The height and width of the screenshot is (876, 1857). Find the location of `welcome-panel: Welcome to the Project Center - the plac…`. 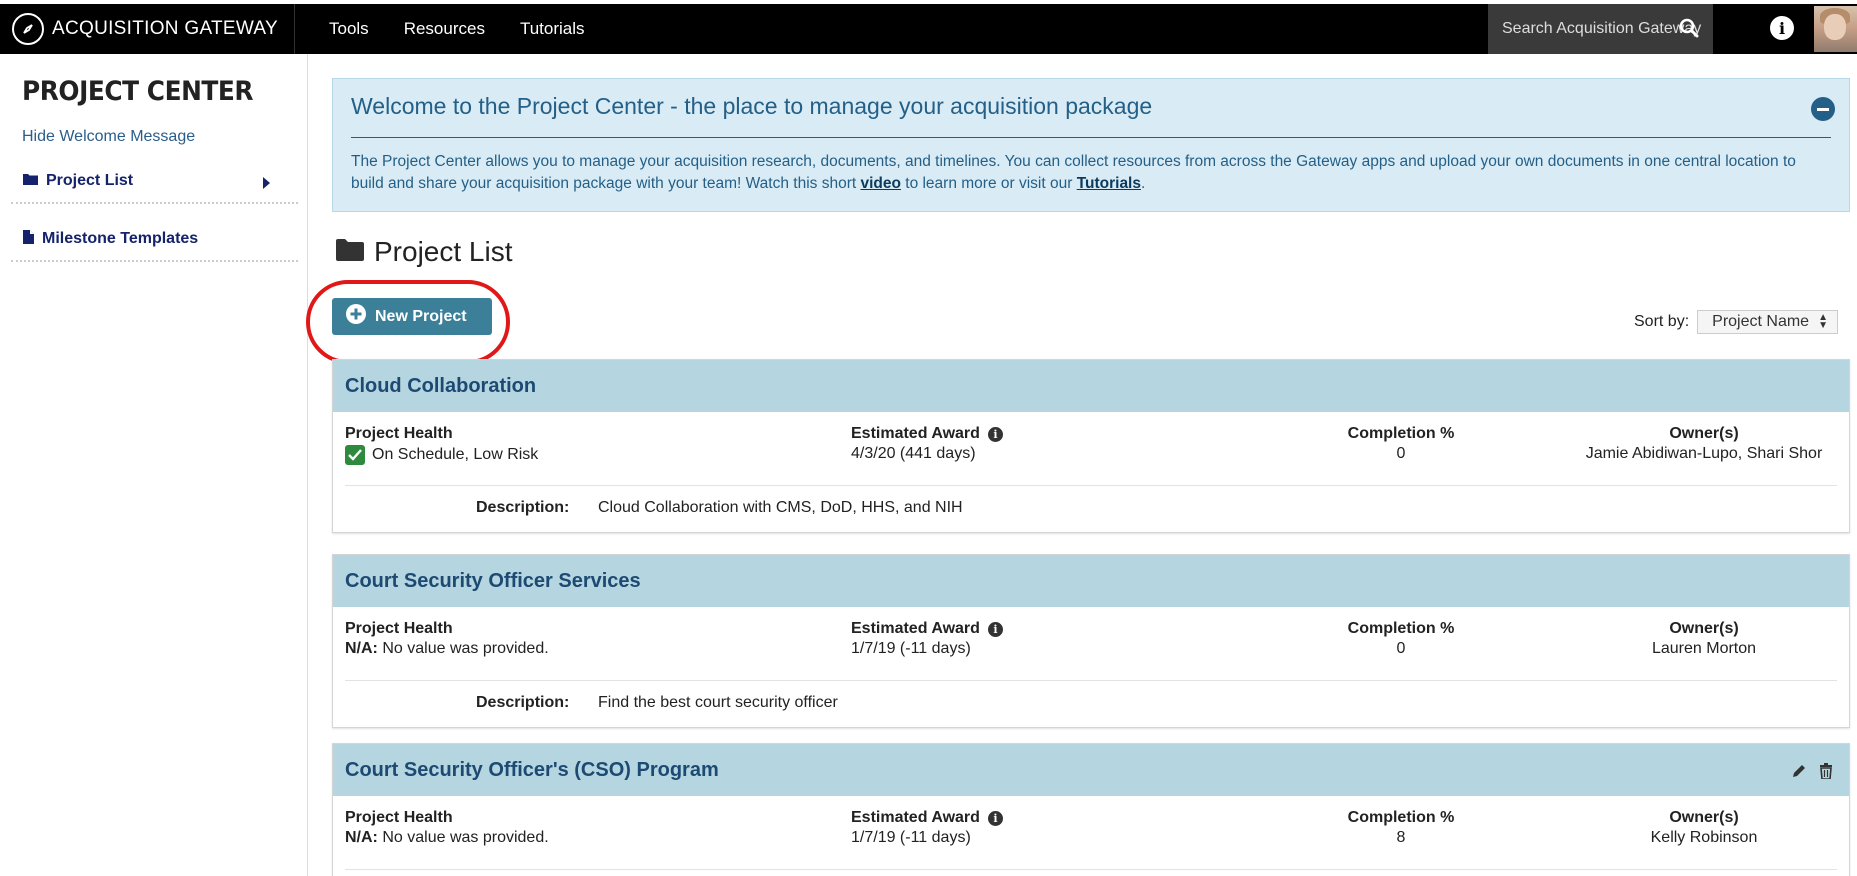

welcome-panel: Welcome to the Project Center - the plac… is located at coordinates (1091, 145).